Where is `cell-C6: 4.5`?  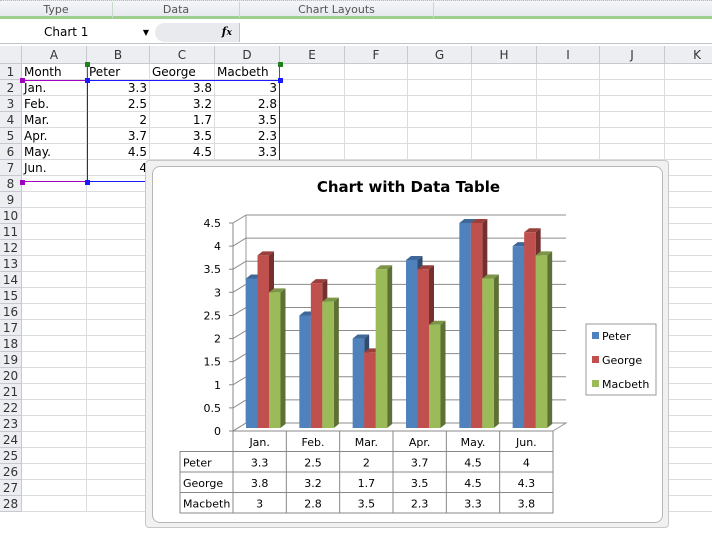
cell-C6: 4.5 is located at coordinates (182, 152).